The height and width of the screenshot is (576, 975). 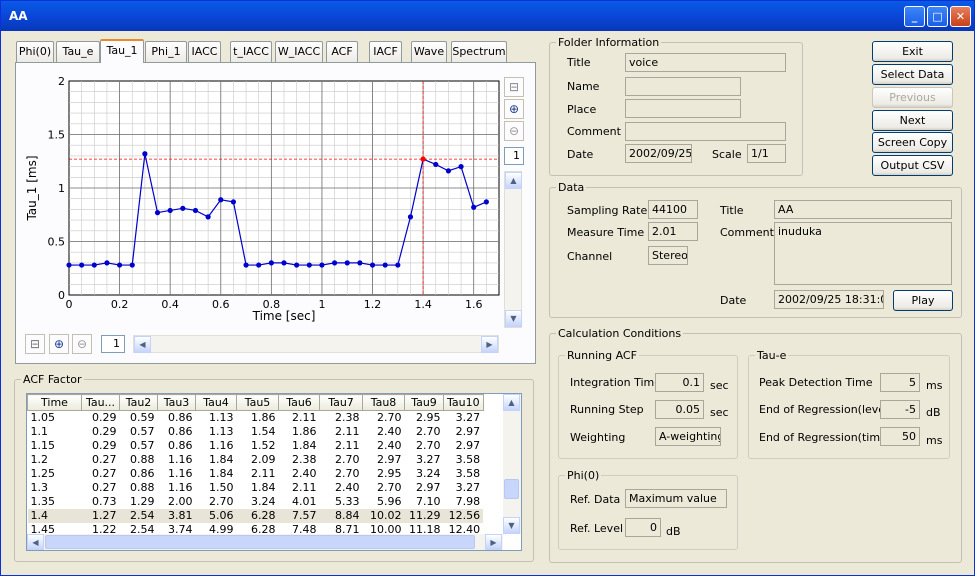 I want to click on table-cell: 7.48, so click(x=304, y=528).